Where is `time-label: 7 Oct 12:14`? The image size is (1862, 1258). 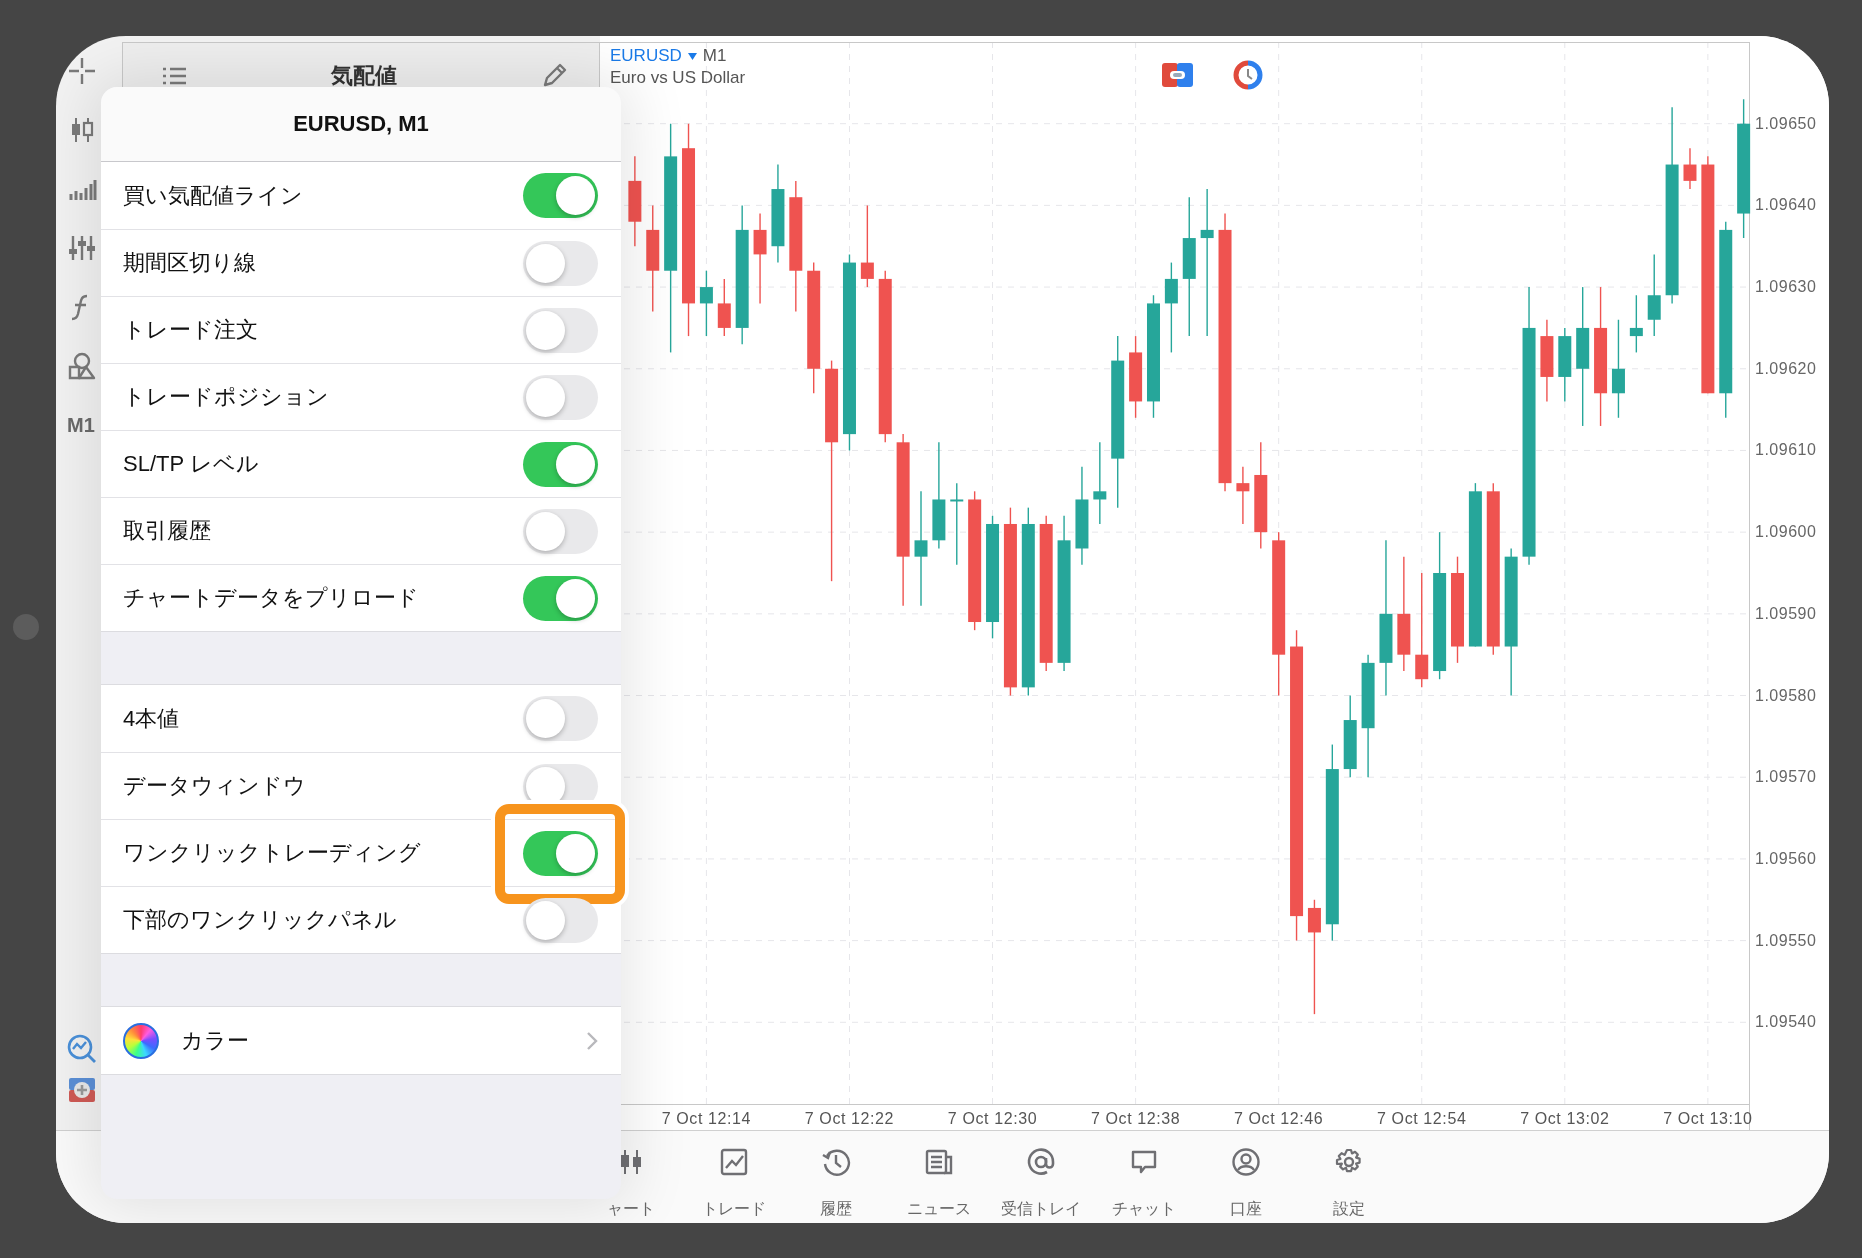 time-label: 7 Oct 12:14 is located at coordinates (706, 1118).